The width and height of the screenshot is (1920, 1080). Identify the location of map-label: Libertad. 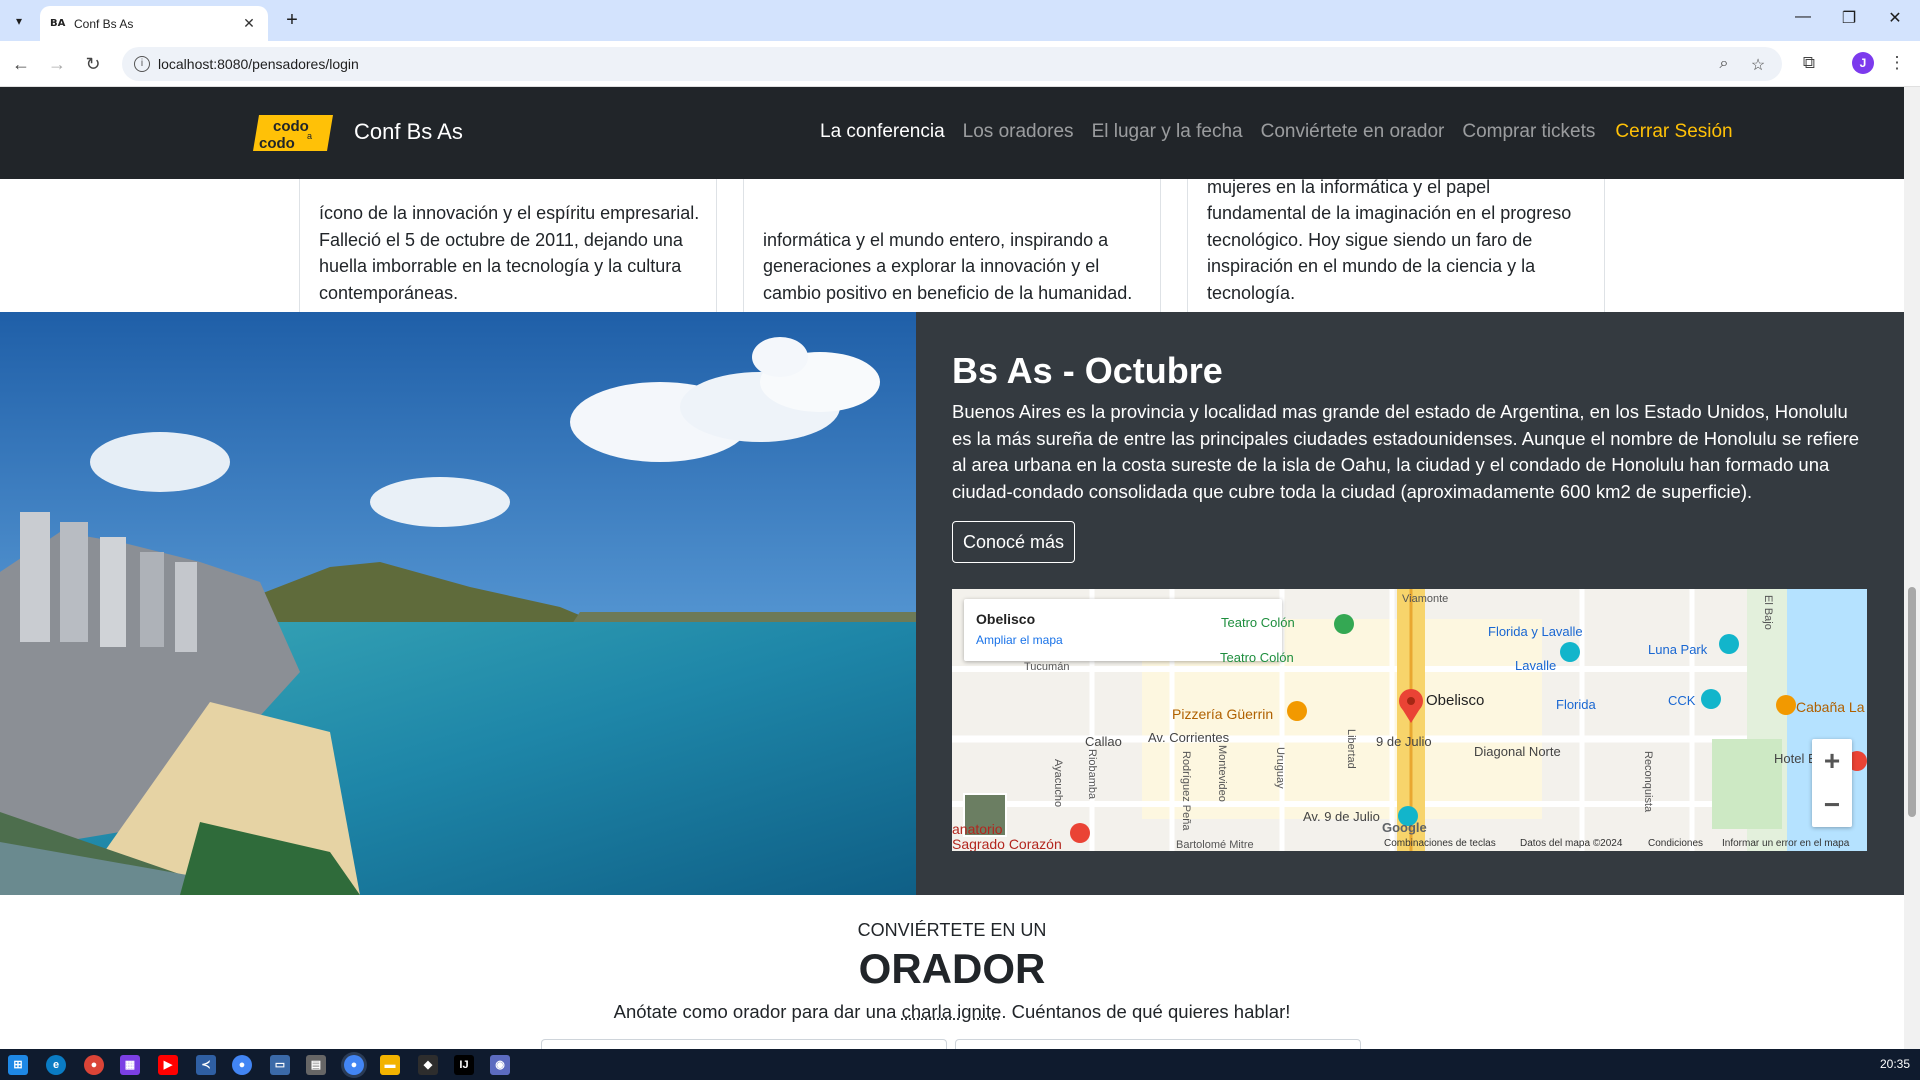
(1351, 749).